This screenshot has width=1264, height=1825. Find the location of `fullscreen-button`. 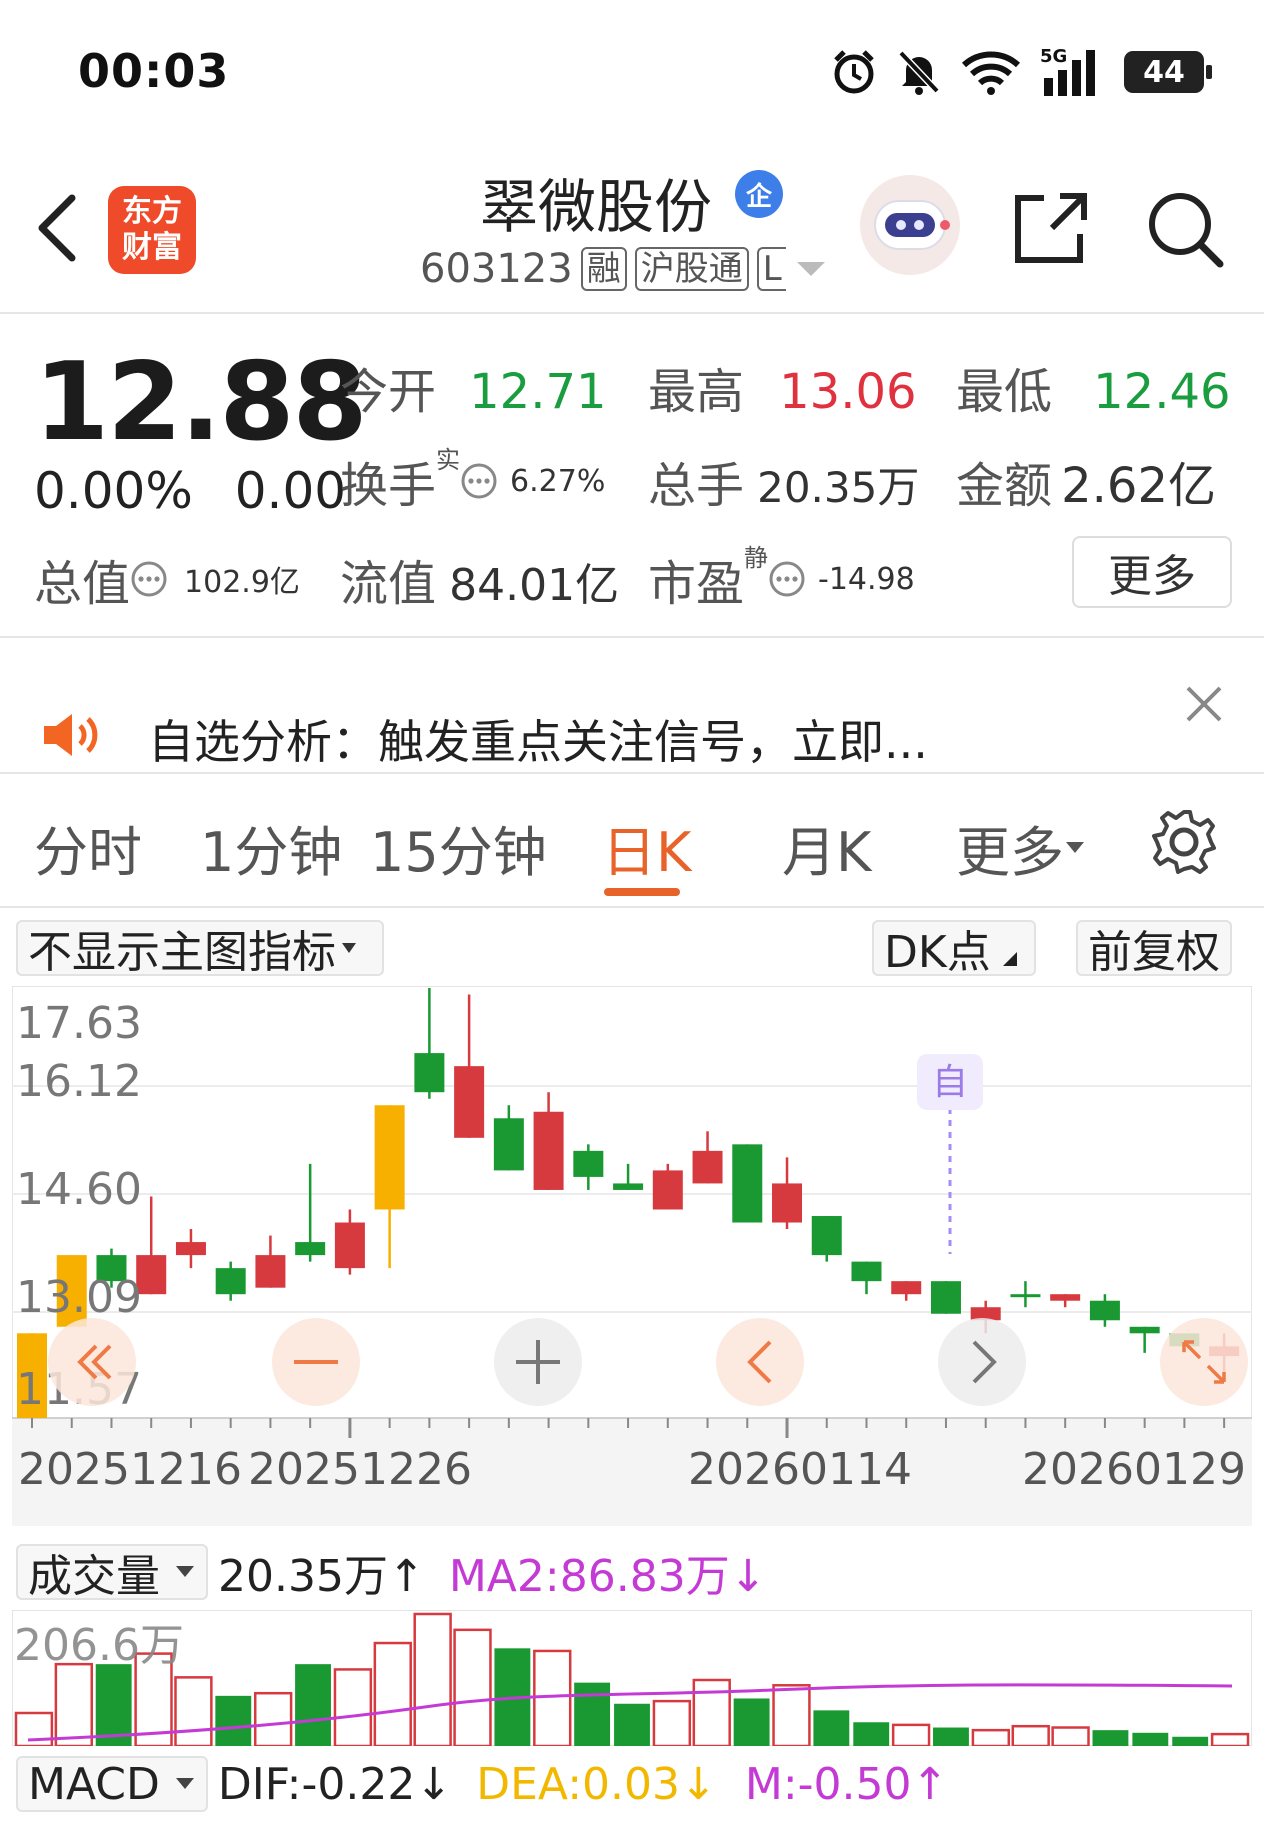

fullscreen-button is located at coordinates (1204, 1362).